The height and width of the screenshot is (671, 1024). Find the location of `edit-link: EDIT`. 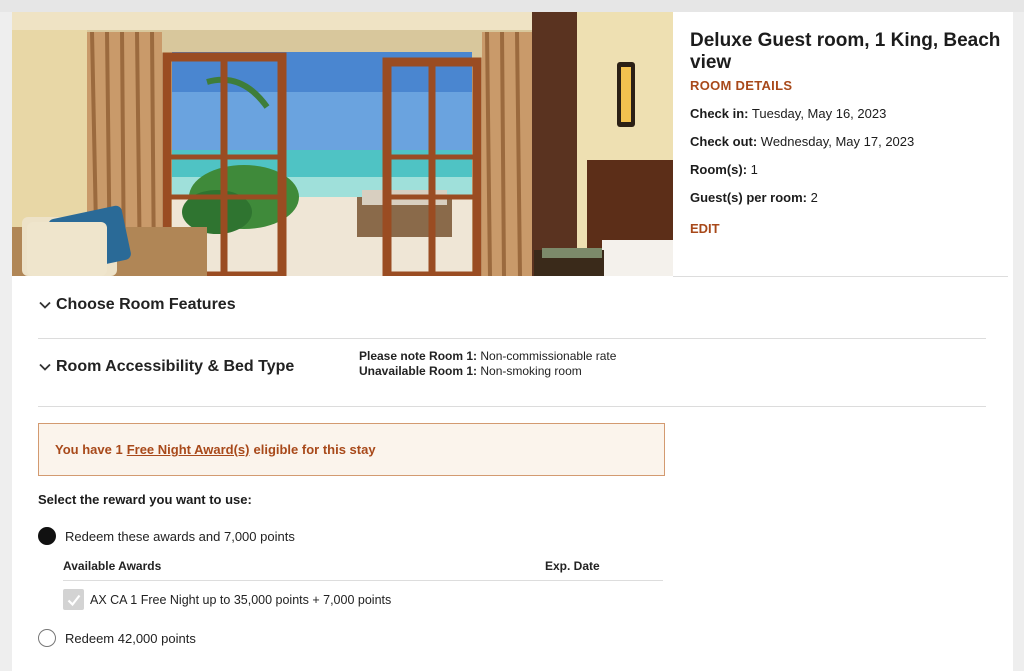

edit-link: EDIT is located at coordinates (705, 228).